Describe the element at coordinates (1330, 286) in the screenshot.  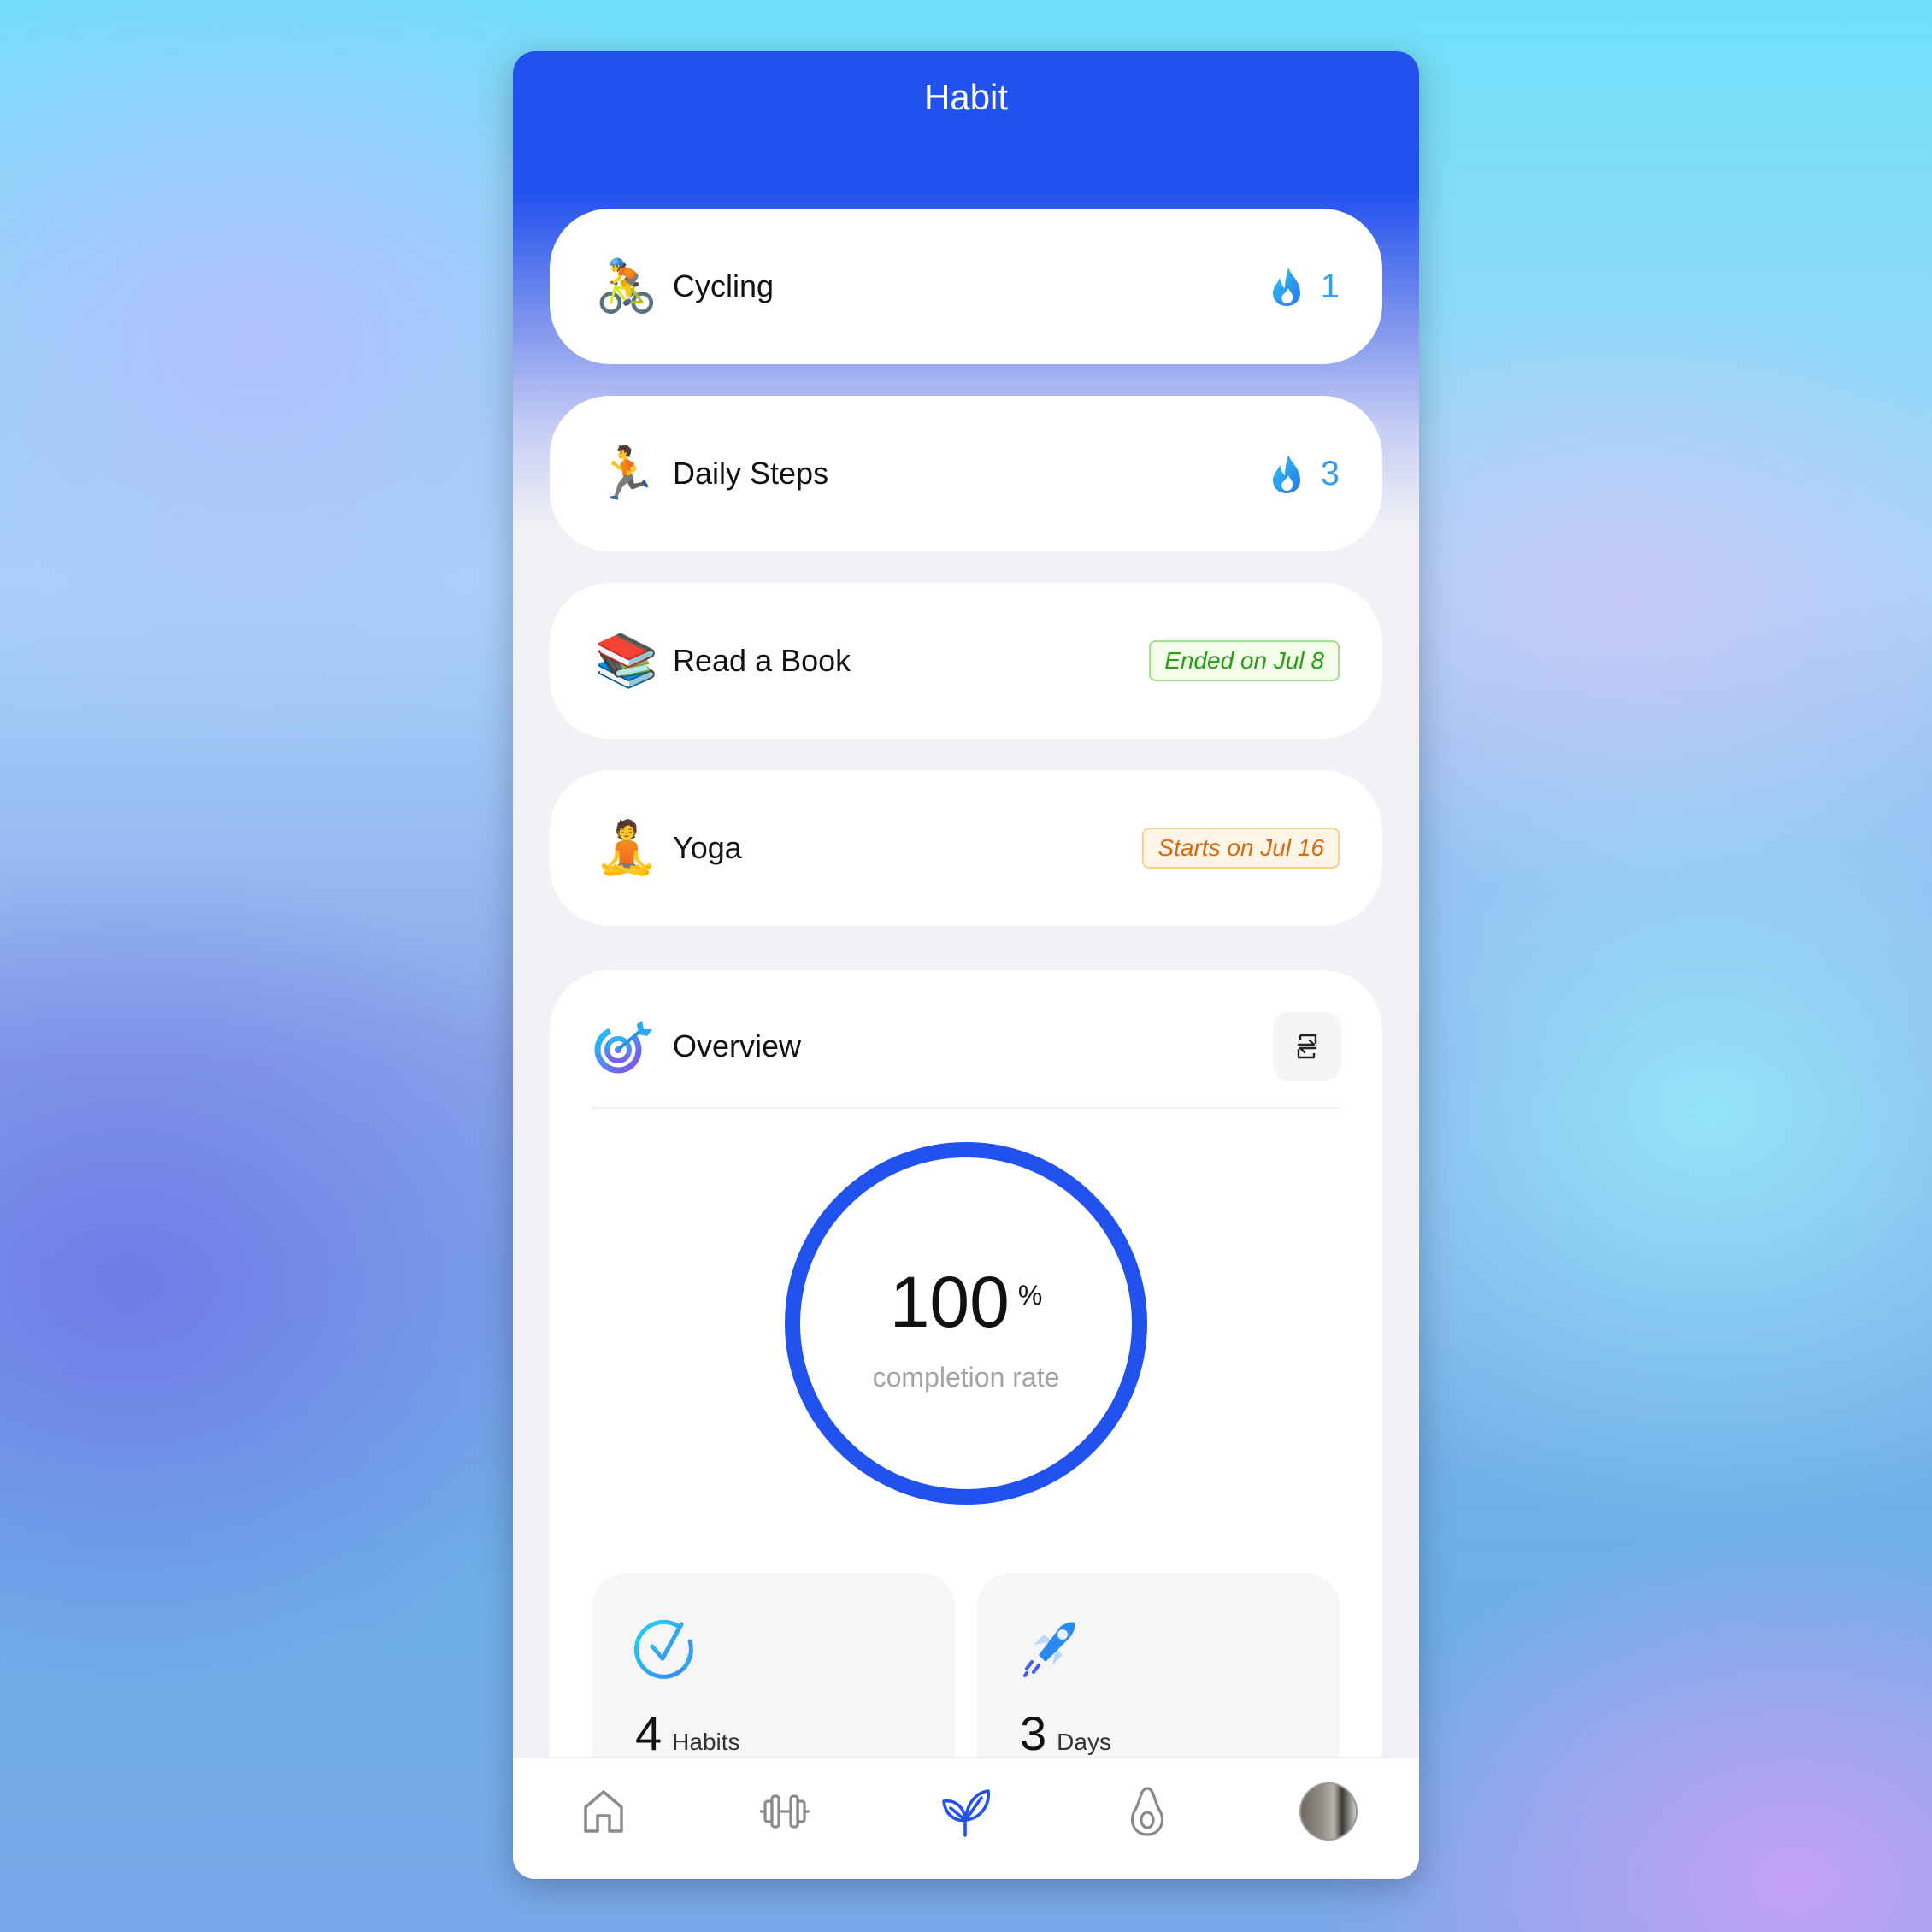
I see `streak-count: 1` at that location.